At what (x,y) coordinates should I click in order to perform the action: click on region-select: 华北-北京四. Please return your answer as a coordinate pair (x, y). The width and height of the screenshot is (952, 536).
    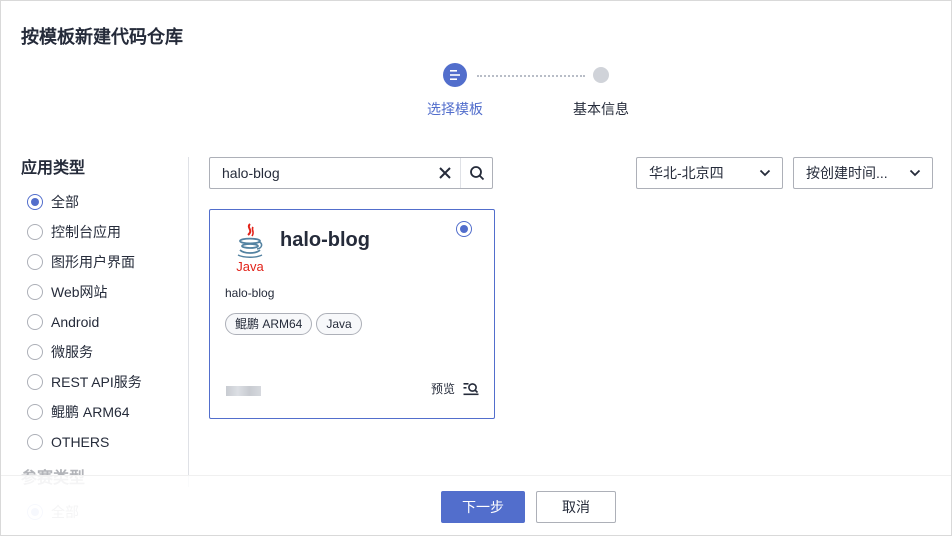
    Looking at the image, I should click on (709, 173).